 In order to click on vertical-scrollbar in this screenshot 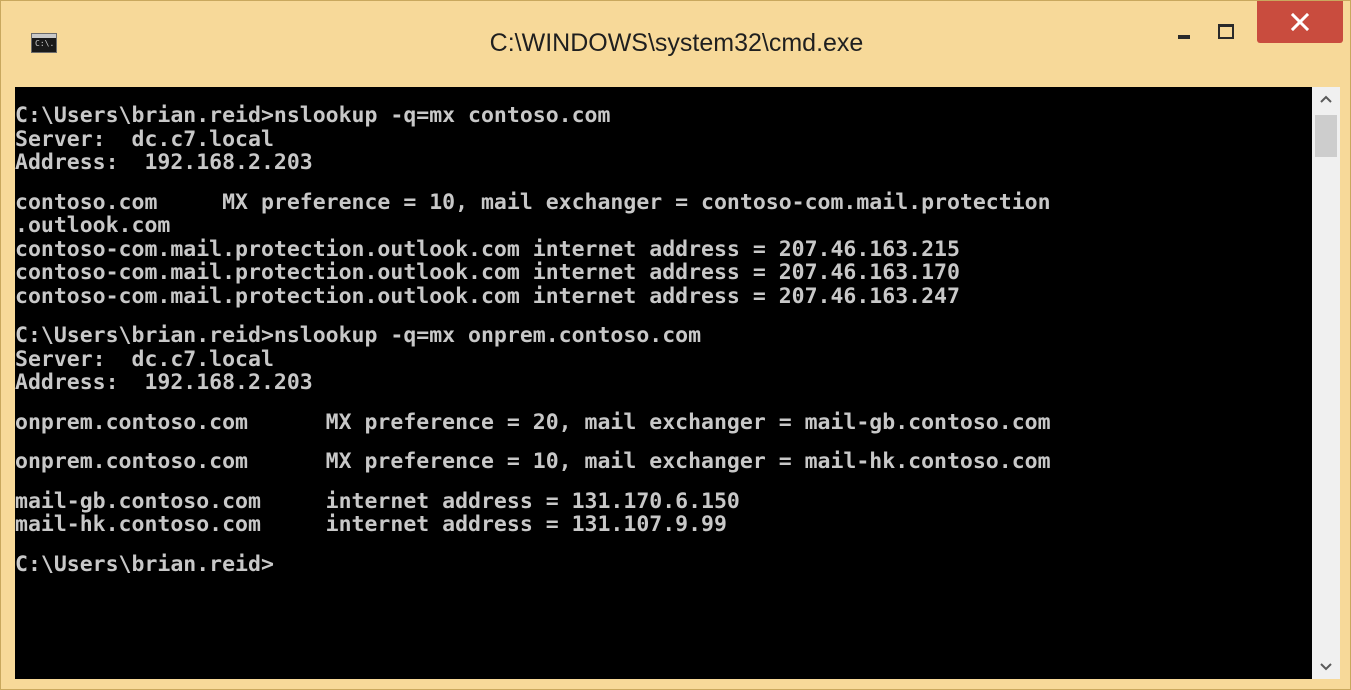, I will do `click(1326, 383)`.